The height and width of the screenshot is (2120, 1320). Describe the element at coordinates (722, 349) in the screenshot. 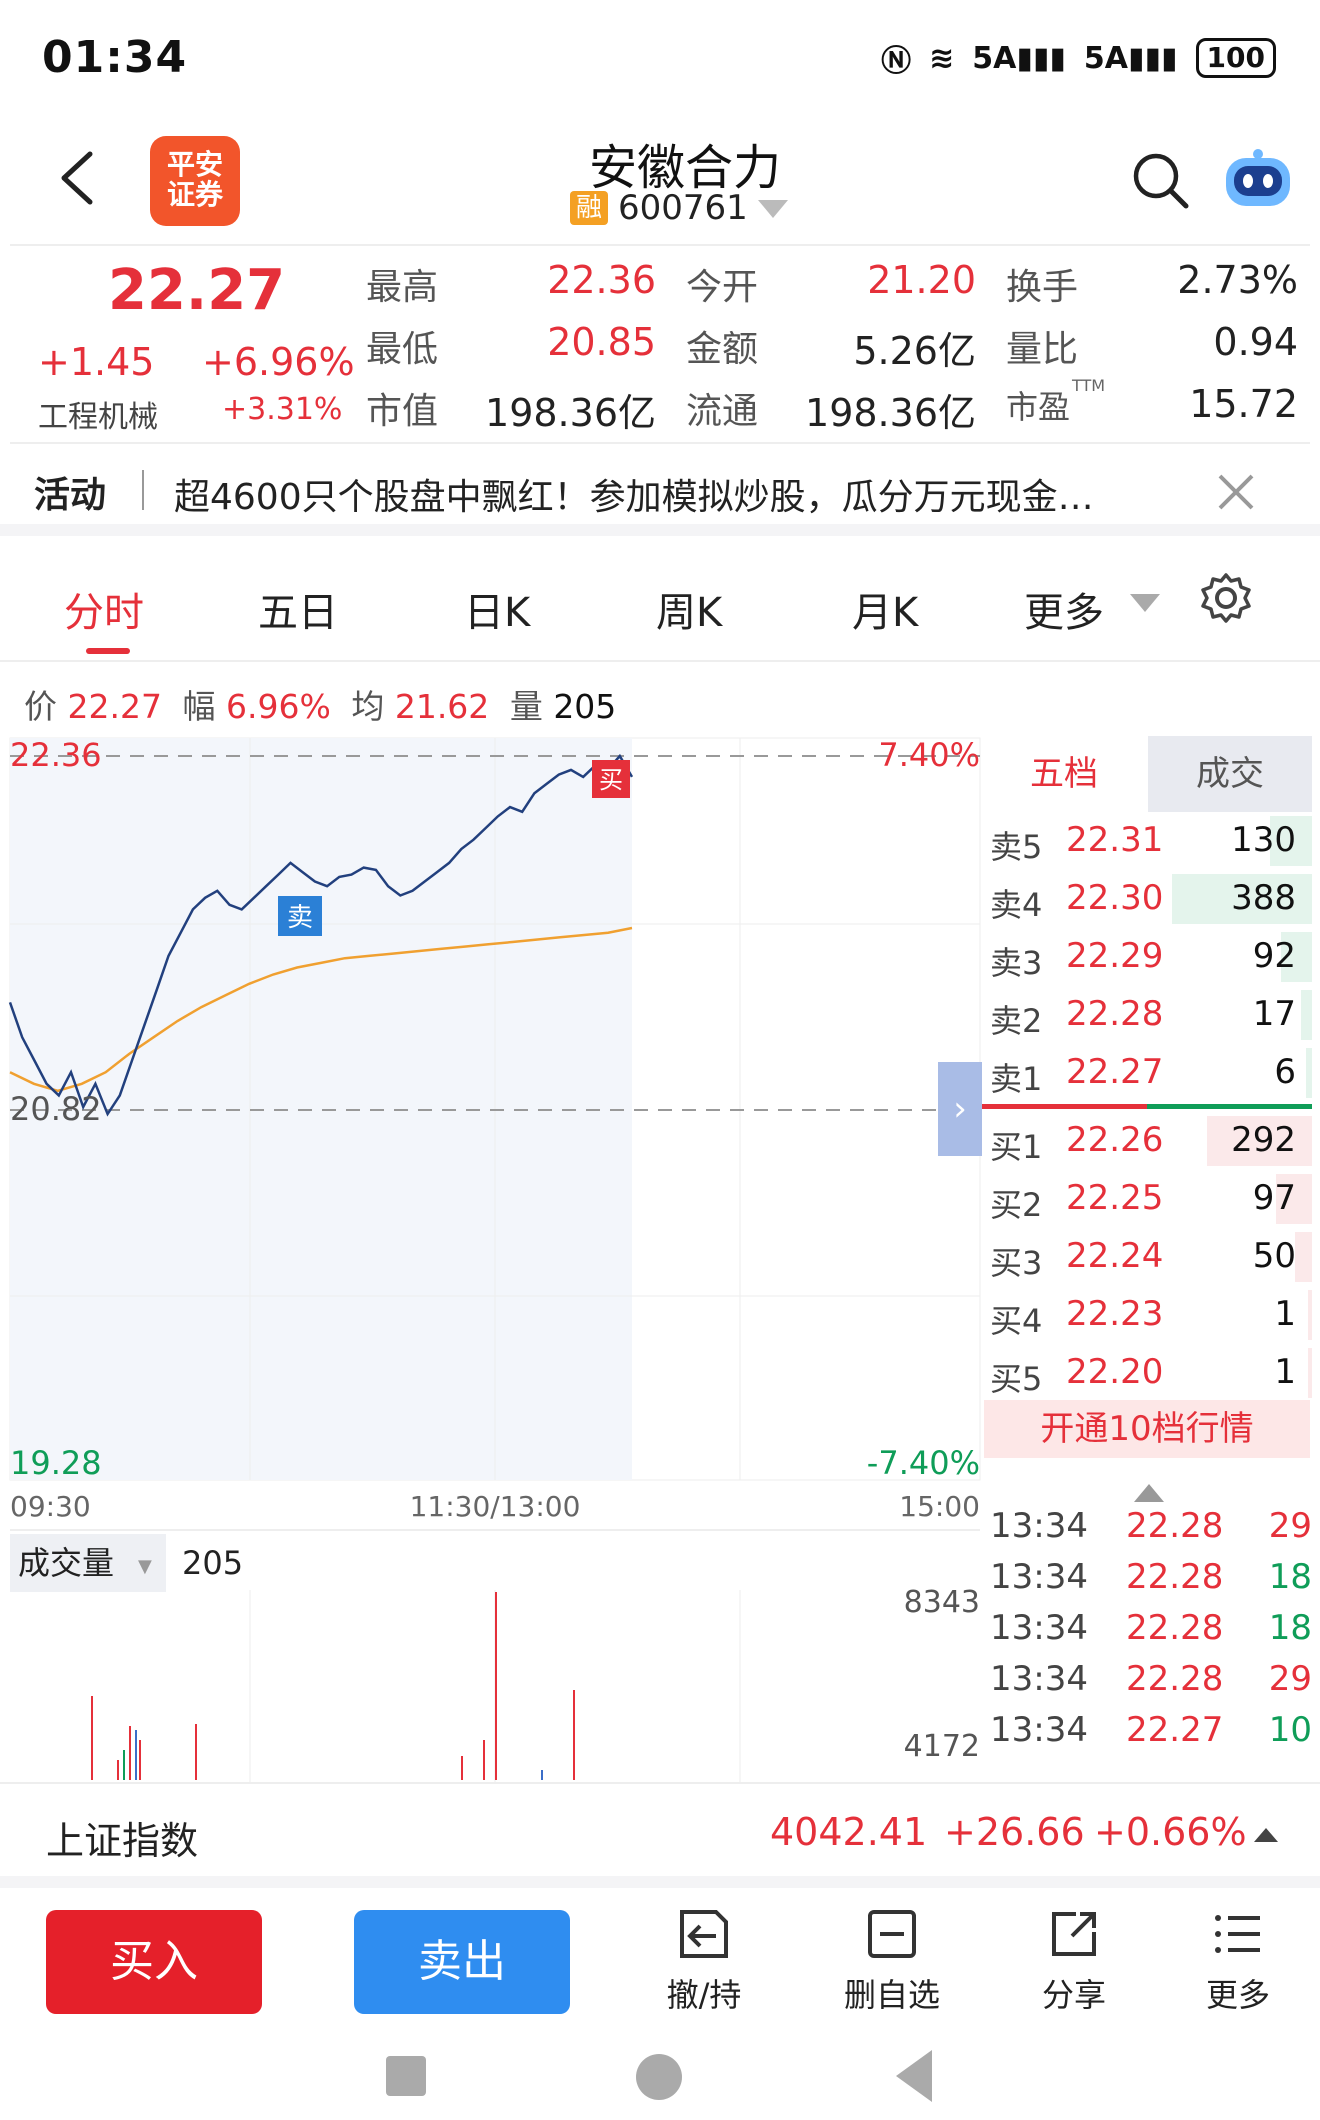

I see `field-label: 金额` at that location.